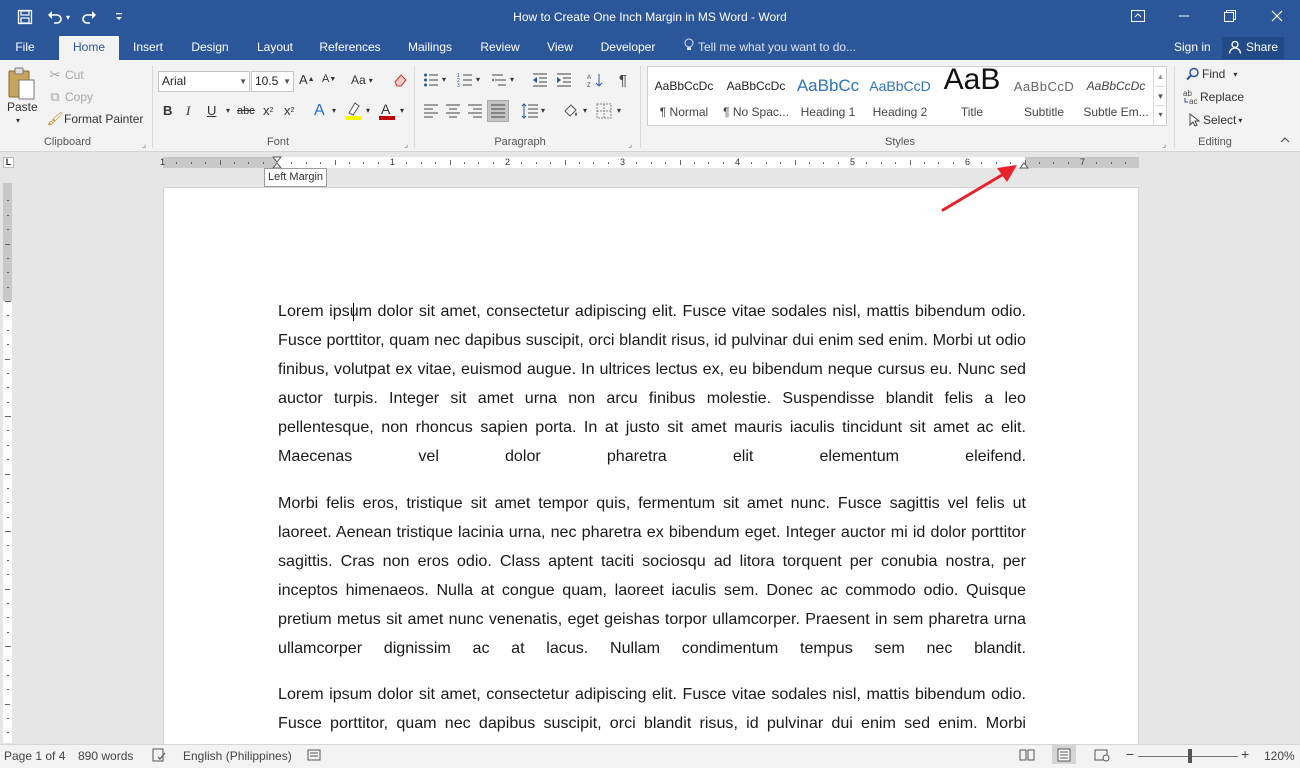 The width and height of the screenshot is (1300, 768). I want to click on close-icon, so click(1277, 16).